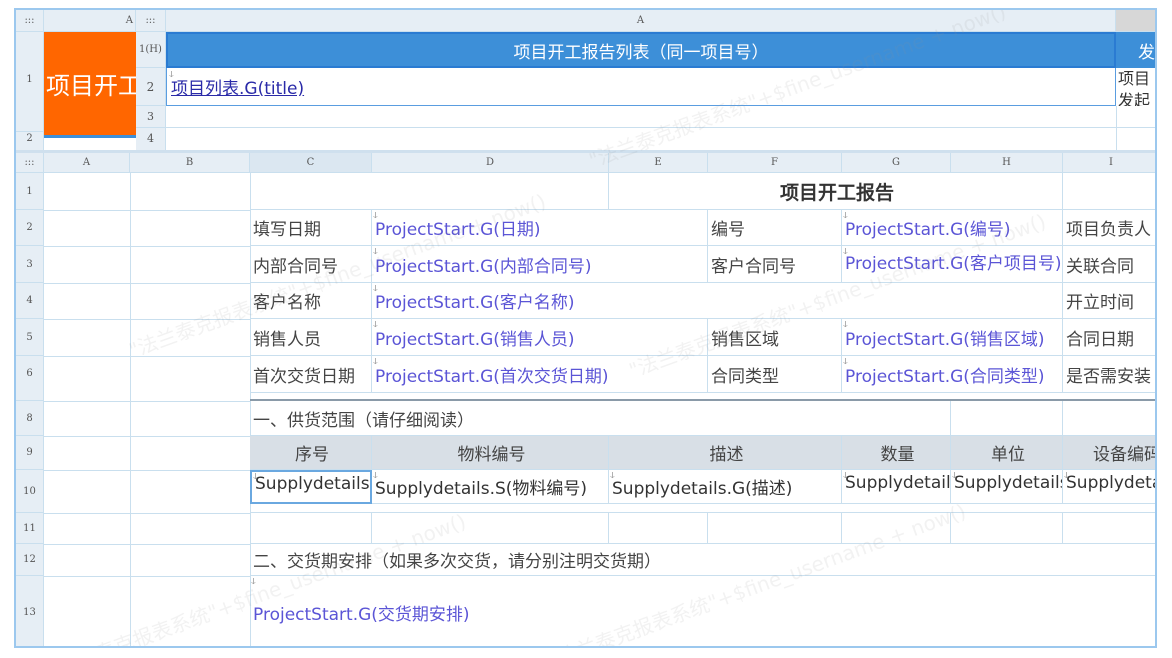  Describe the element at coordinates (1109, 301) in the screenshot. I see `open-time-label: 开立时间` at that location.